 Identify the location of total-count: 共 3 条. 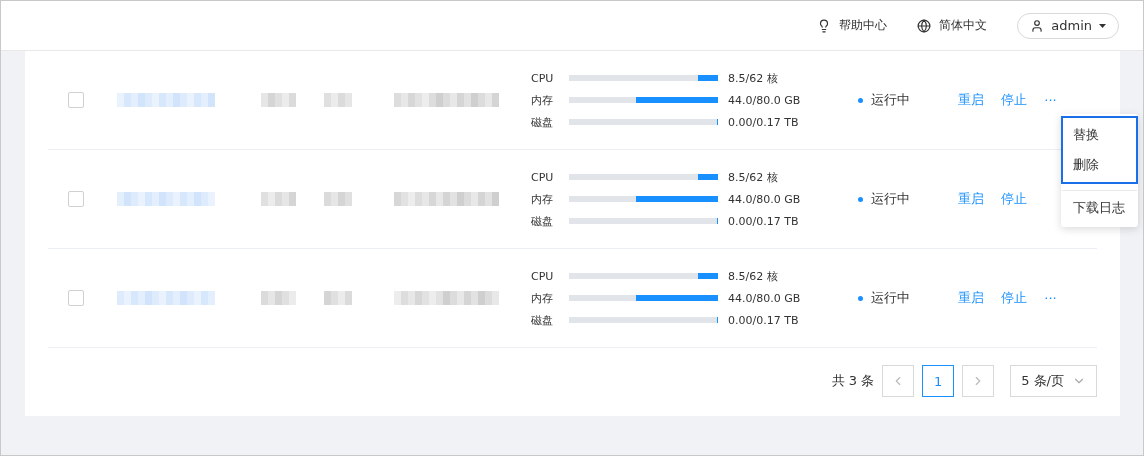
(853, 381).